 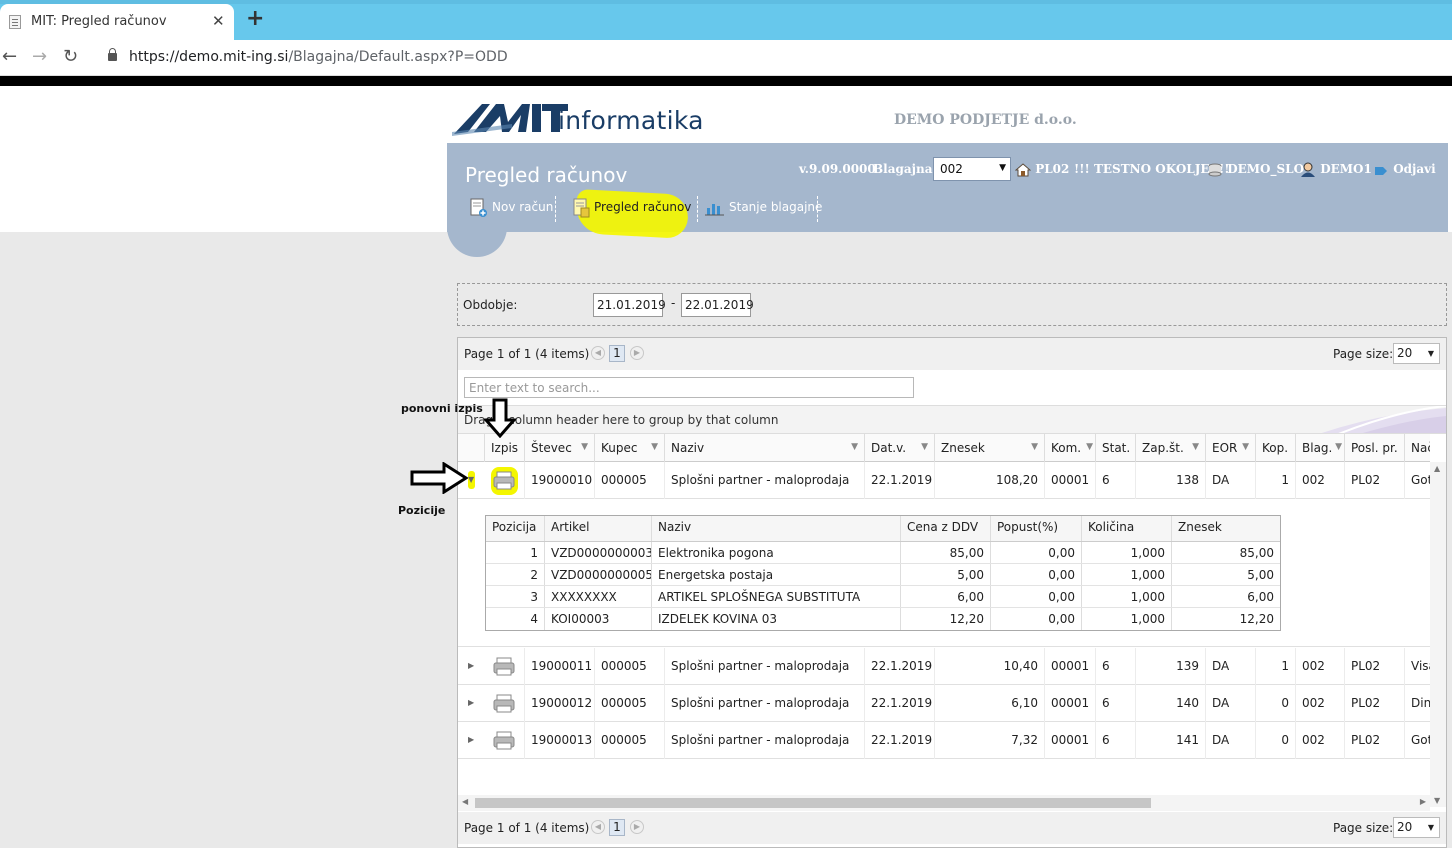 I want to click on menu-invoice-review: Pregled računov, so click(x=632, y=209).